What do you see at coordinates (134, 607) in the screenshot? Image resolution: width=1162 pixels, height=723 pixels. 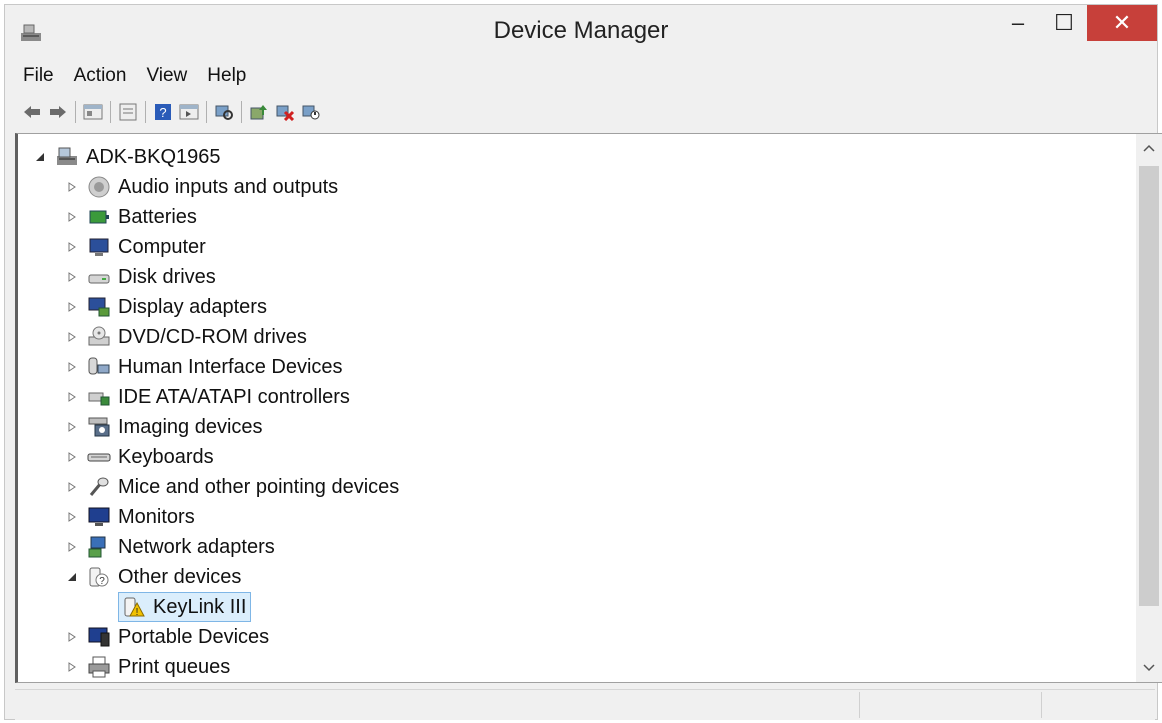 I see `warning-device-icon: !` at bounding box center [134, 607].